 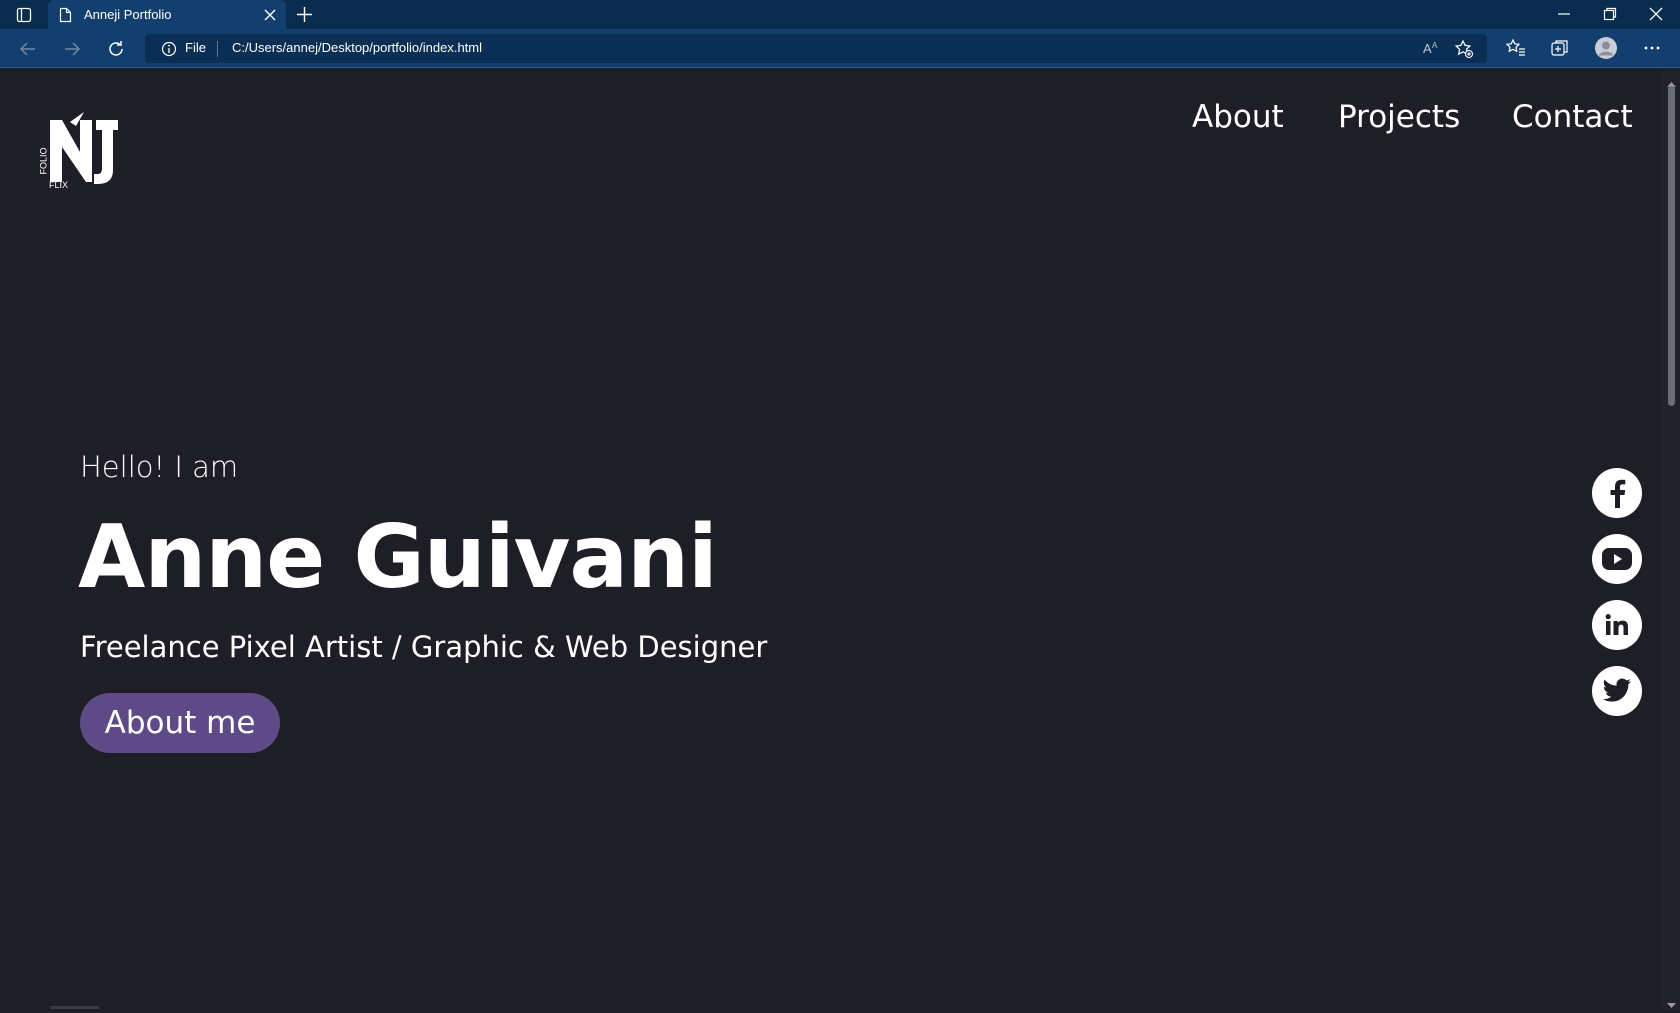 What do you see at coordinates (1606, 50) in the screenshot?
I see `profile-icon` at bounding box center [1606, 50].